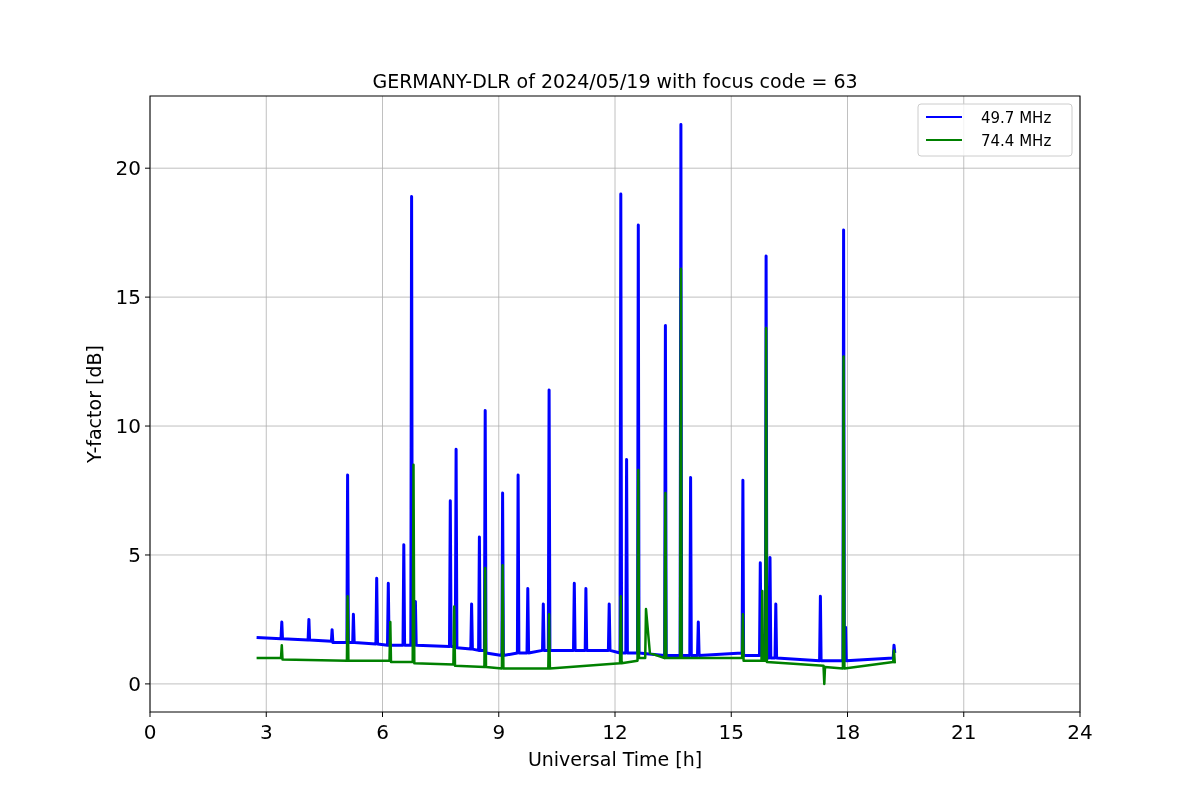  Describe the element at coordinates (615, 732) in the screenshot. I see `x-tick-label: 12` at that location.